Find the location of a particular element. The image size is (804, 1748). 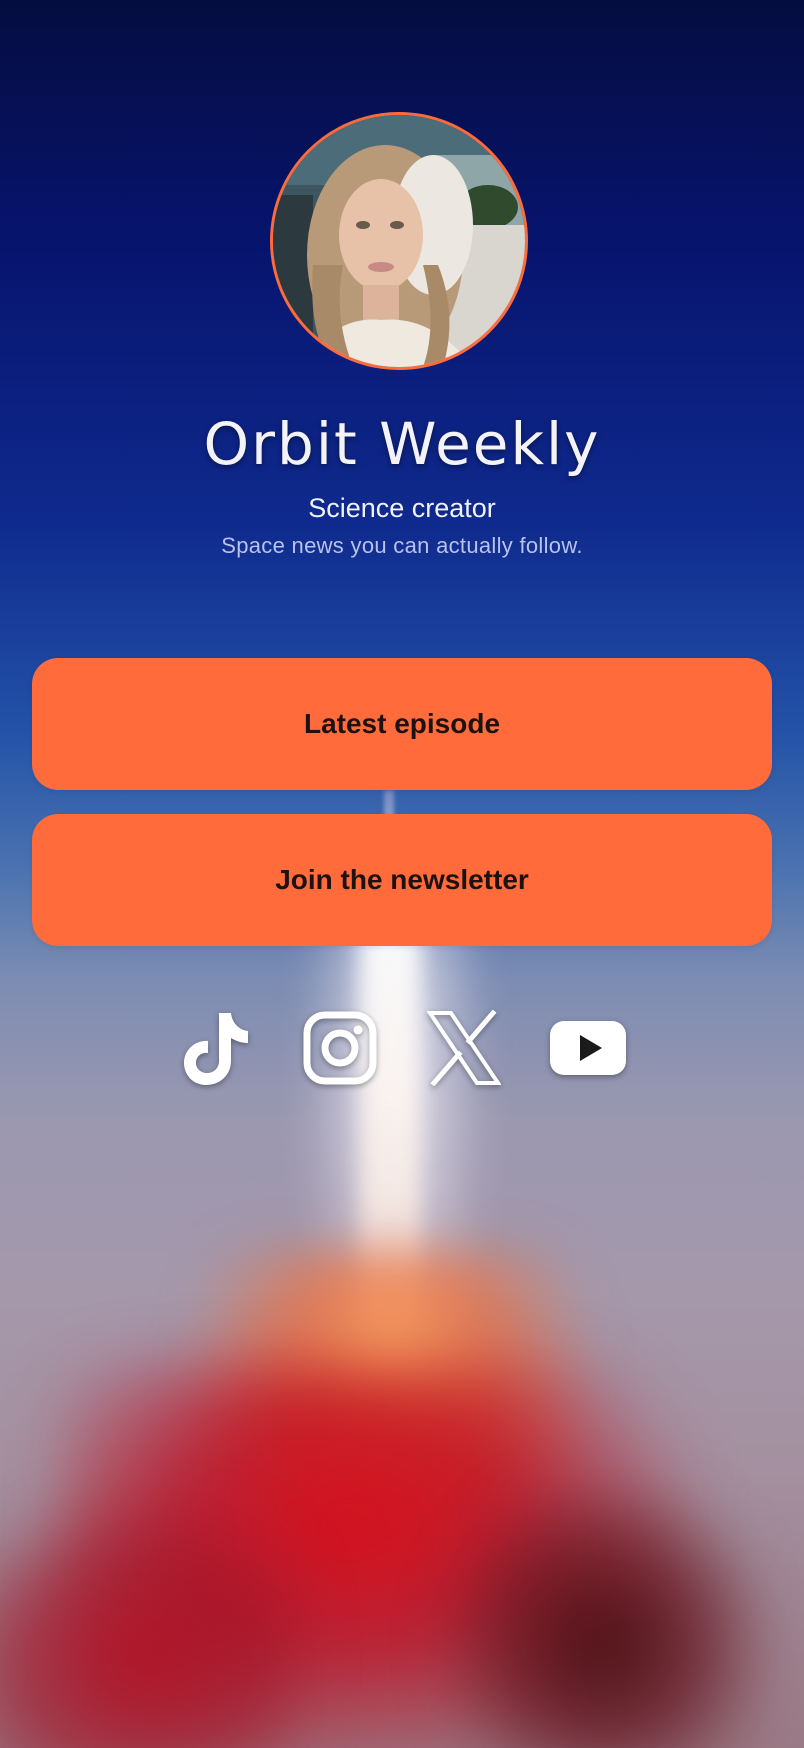

youtube-link is located at coordinates (588, 1048).